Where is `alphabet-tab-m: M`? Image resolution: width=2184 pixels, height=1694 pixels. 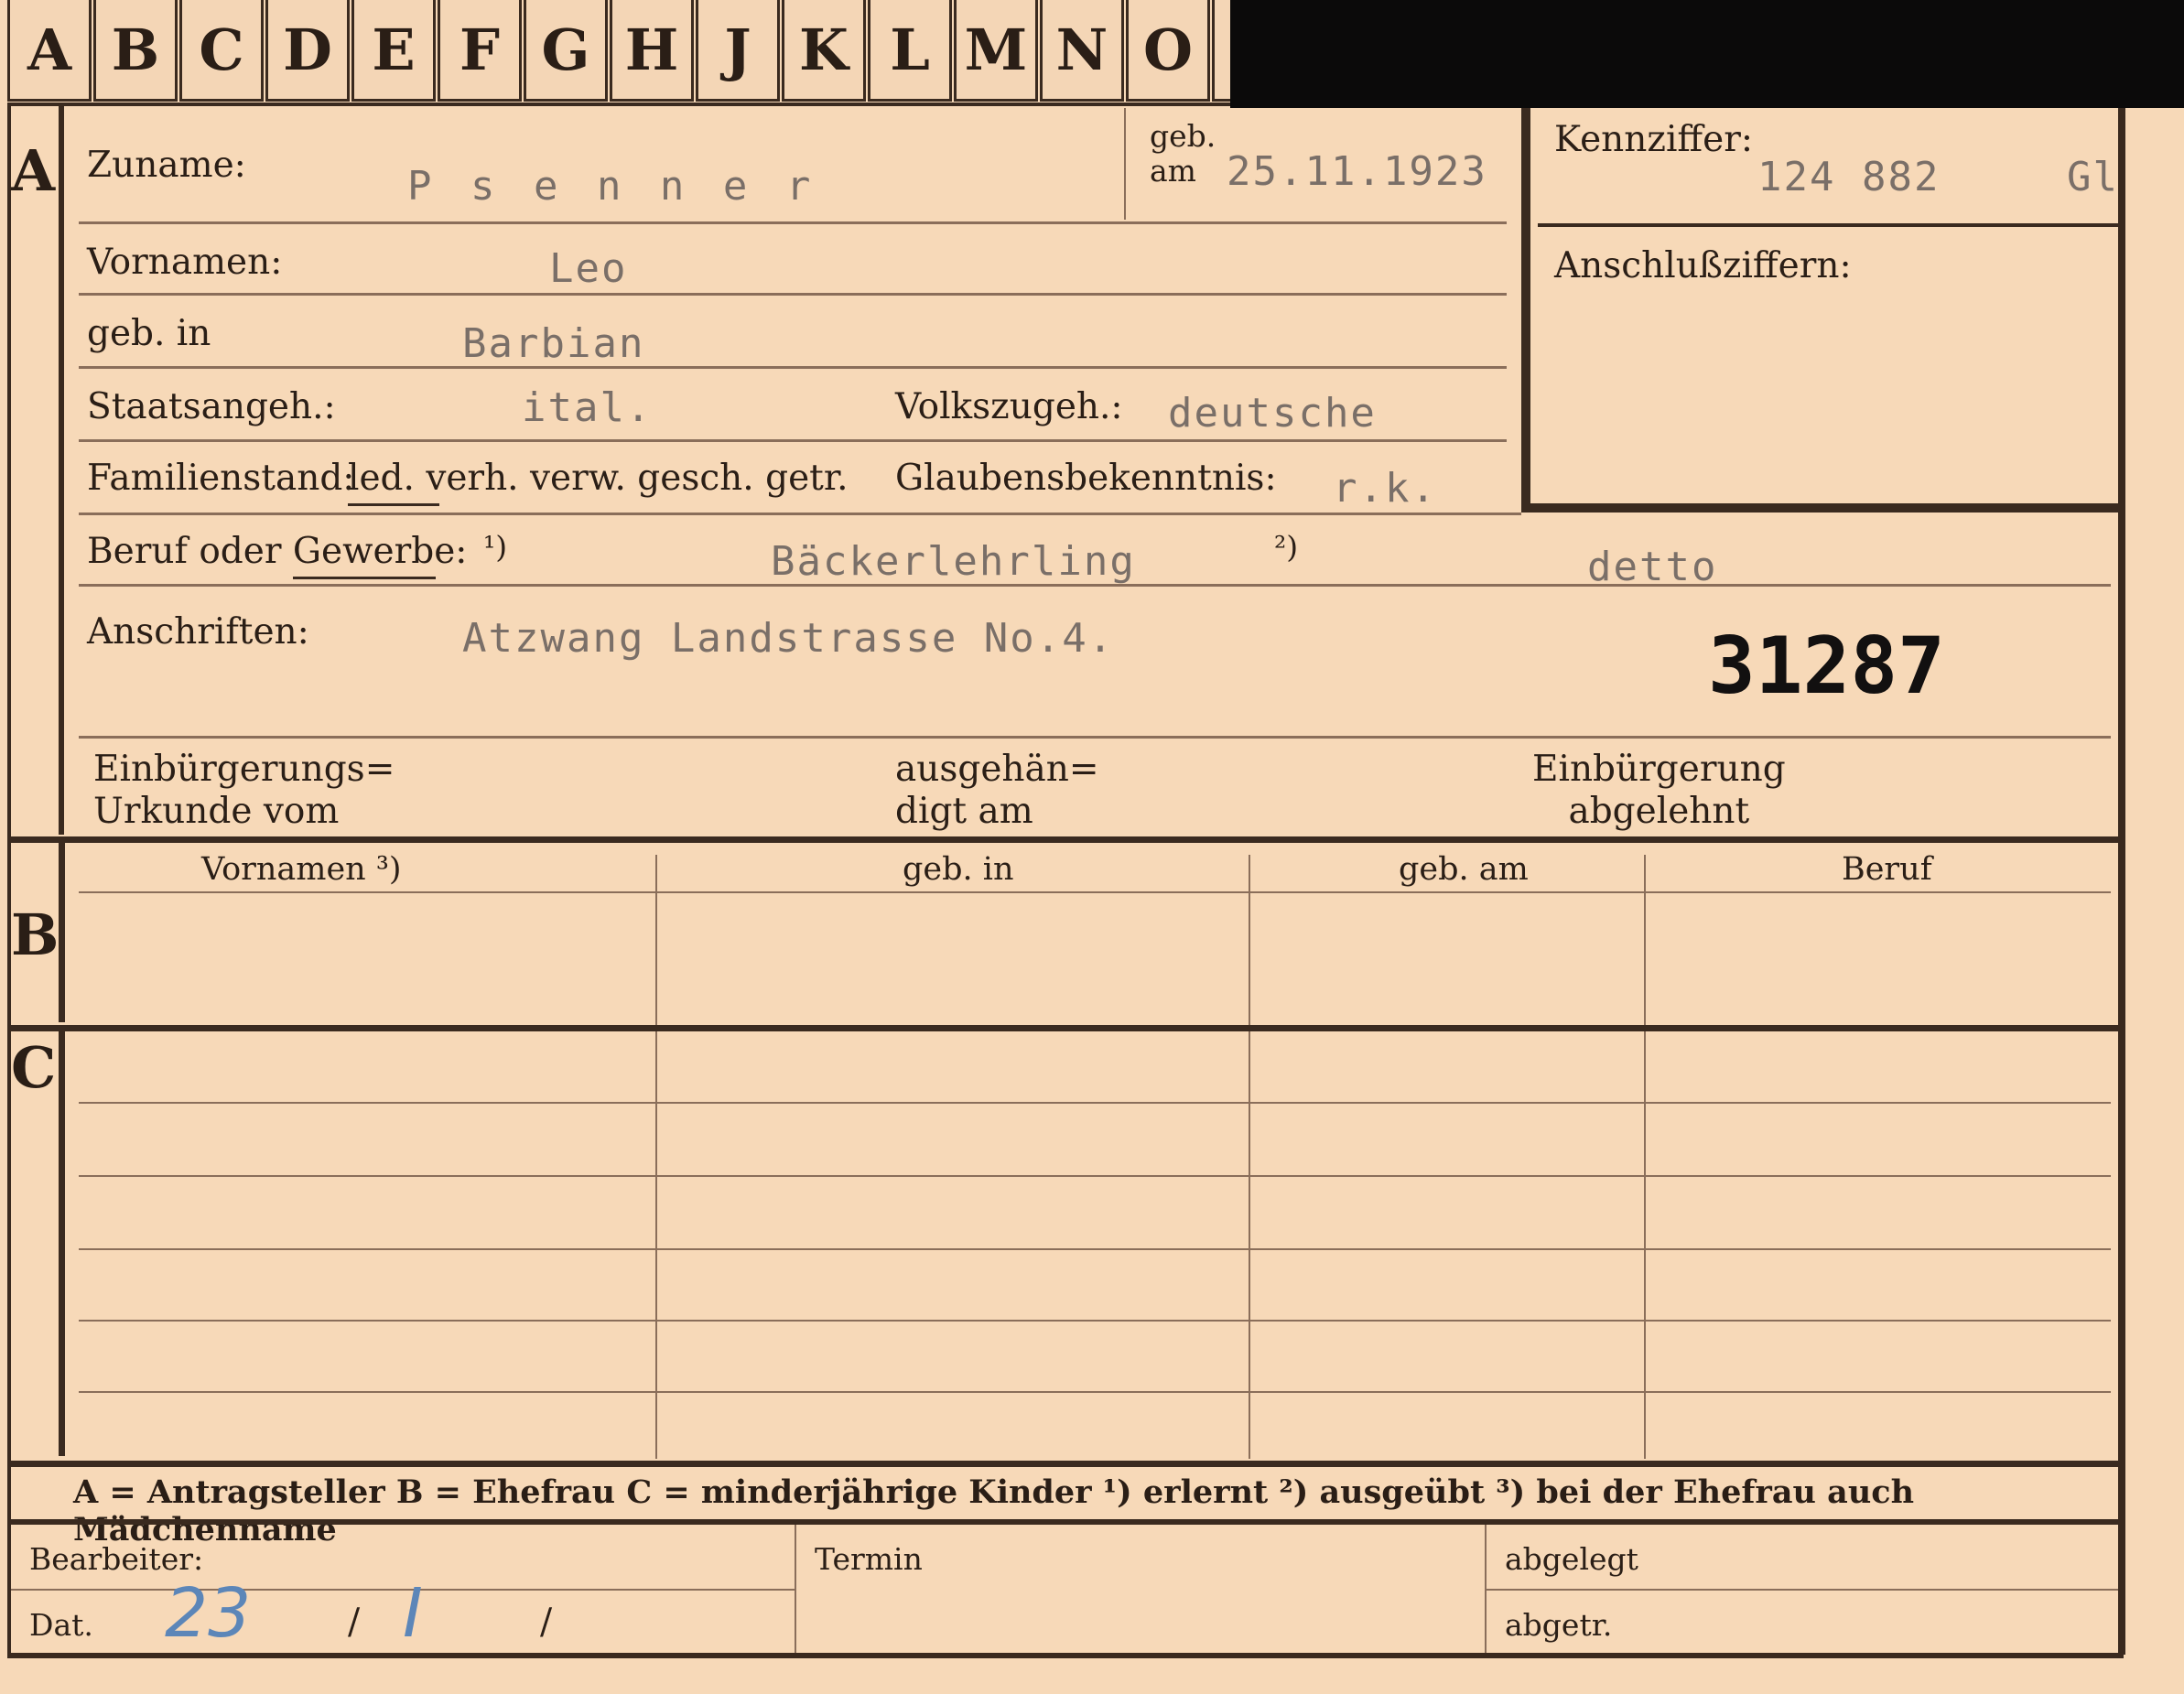 alphabet-tab-m: M is located at coordinates (996, 51).